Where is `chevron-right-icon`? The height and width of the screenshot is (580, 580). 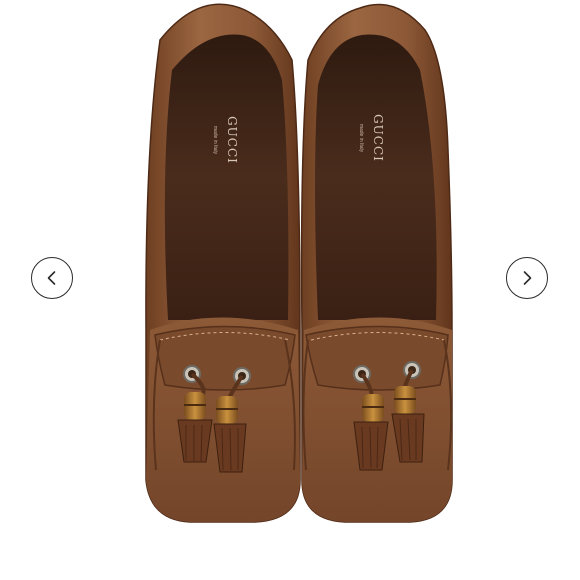
chevron-right-icon is located at coordinates (527, 278).